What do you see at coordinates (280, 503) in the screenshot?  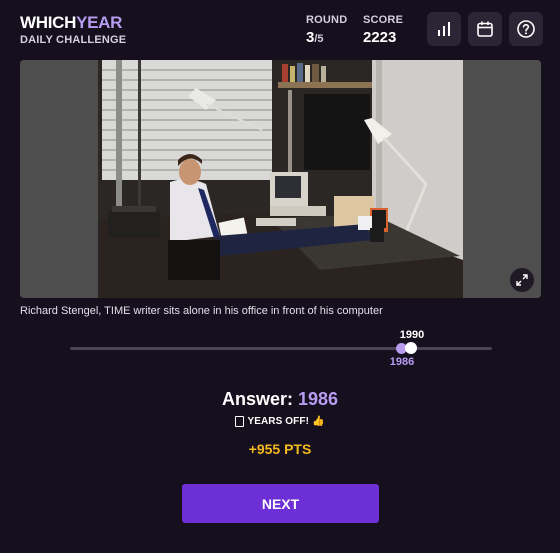 I see `next-button: NEXT` at bounding box center [280, 503].